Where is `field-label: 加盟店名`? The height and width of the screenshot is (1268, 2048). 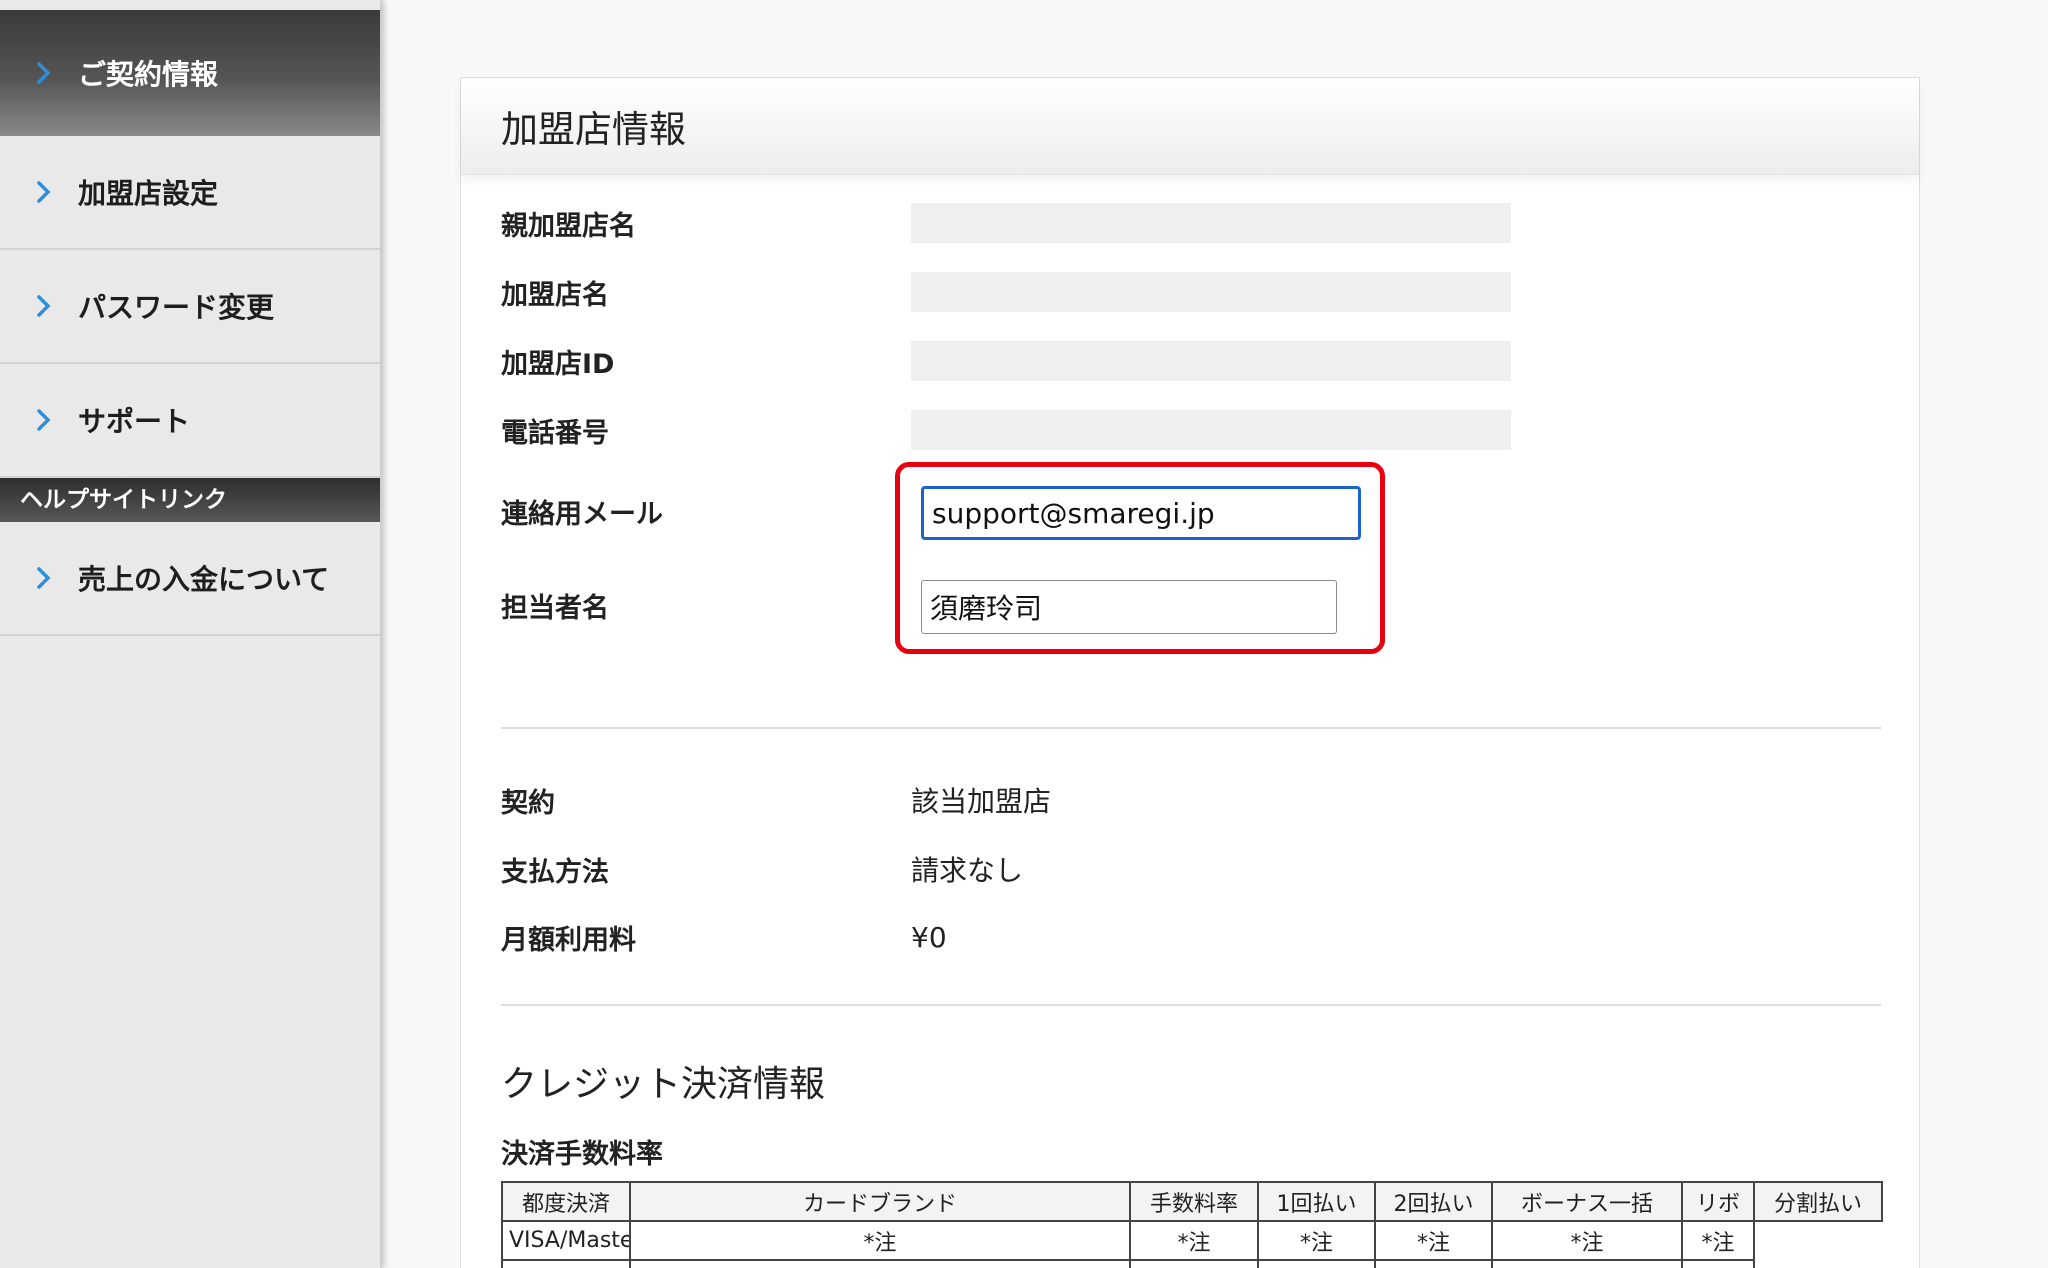
field-label: 加盟店名 is located at coordinates (555, 295).